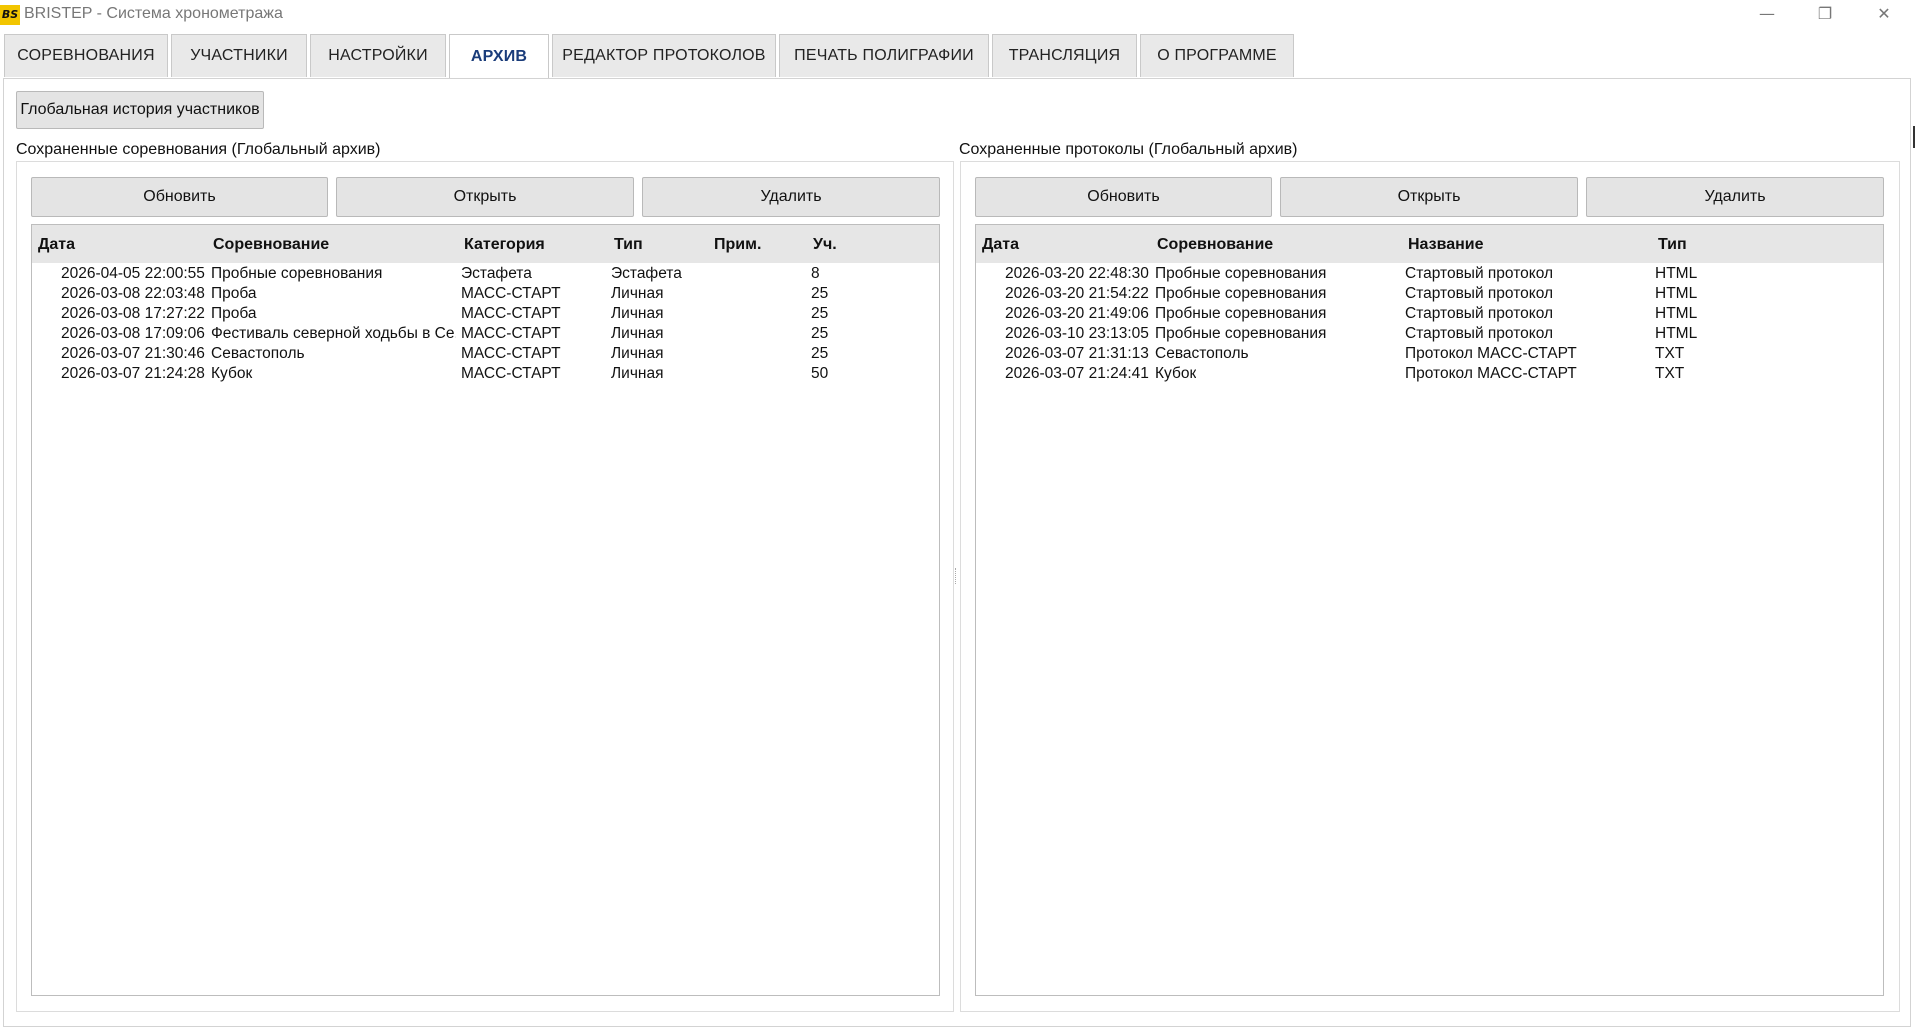 The image size is (1917, 1028). Describe the element at coordinates (820, 373) in the screenshot. I see `cell-participants: 50` at that location.